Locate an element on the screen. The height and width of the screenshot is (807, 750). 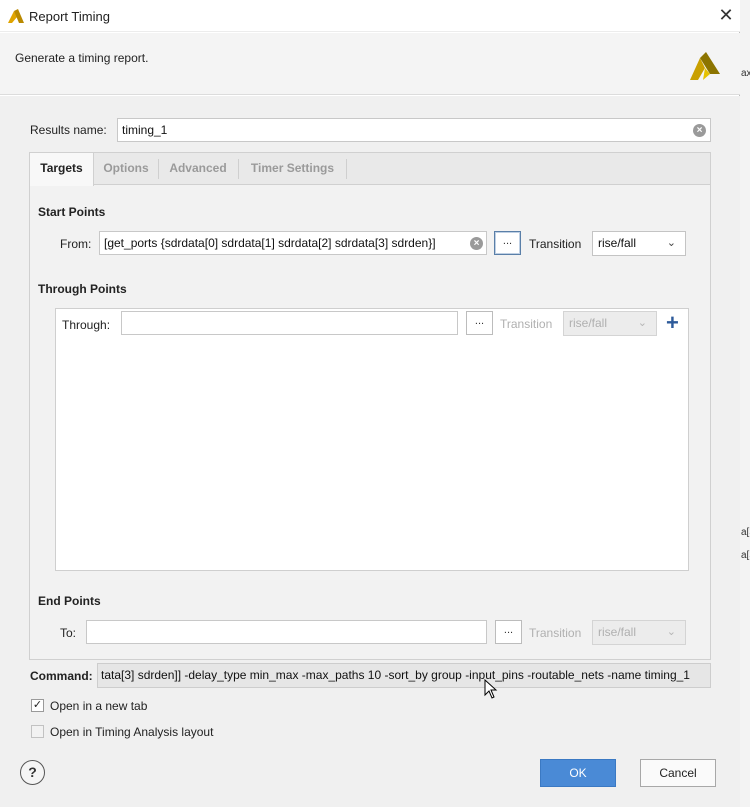
ok-button: OK is located at coordinates (578, 773).